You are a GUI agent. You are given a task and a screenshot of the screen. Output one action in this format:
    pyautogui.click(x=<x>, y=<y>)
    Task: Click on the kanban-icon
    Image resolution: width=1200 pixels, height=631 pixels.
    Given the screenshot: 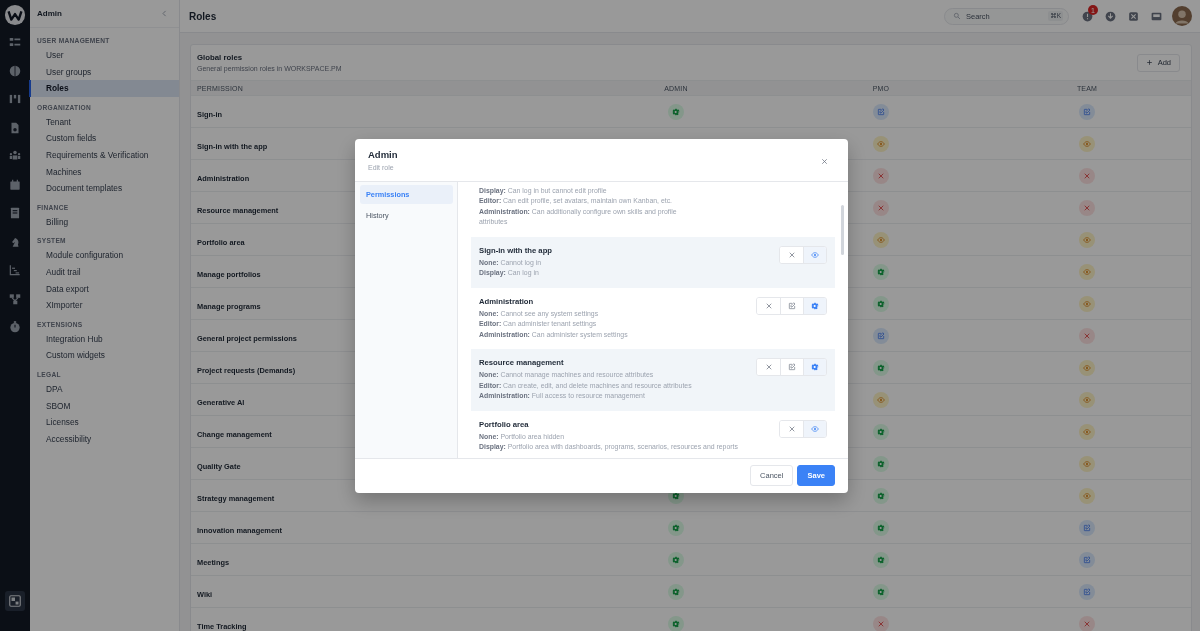 What is the action you would take?
    pyautogui.click(x=15, y=99)
    